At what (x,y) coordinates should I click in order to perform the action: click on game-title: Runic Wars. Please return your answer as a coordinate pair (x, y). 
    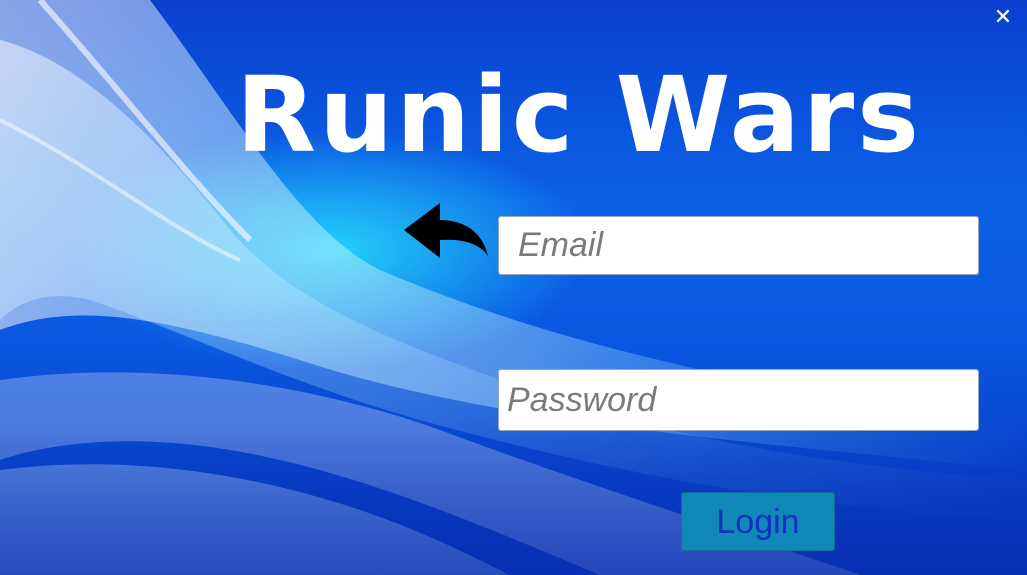
    Looking at the image, I should click on (579, 115).